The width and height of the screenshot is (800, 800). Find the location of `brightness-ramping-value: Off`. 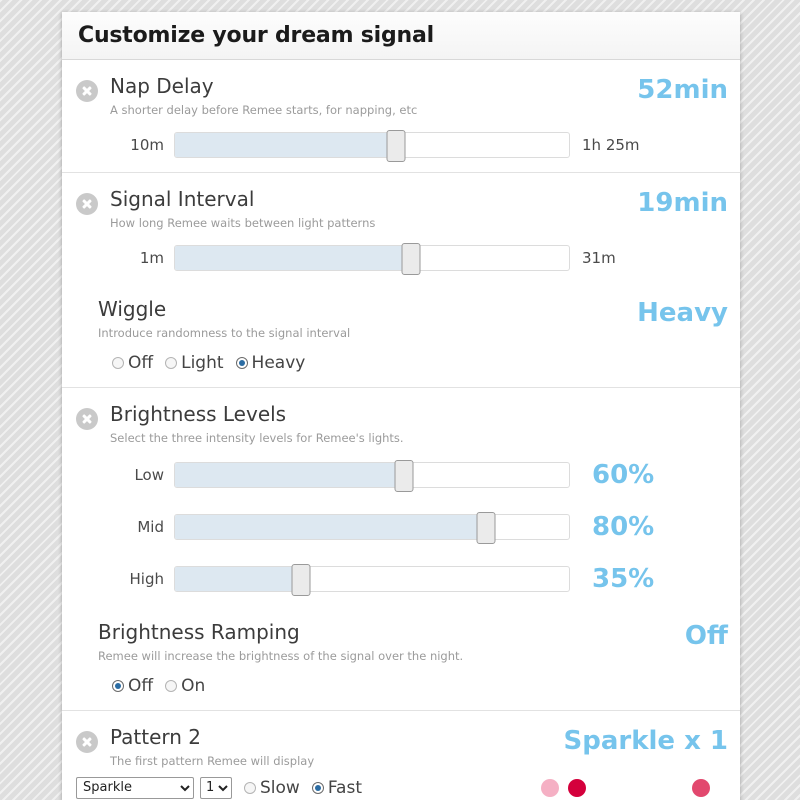

brightness-ramping-value: Off is located at coordinates (706, 635).